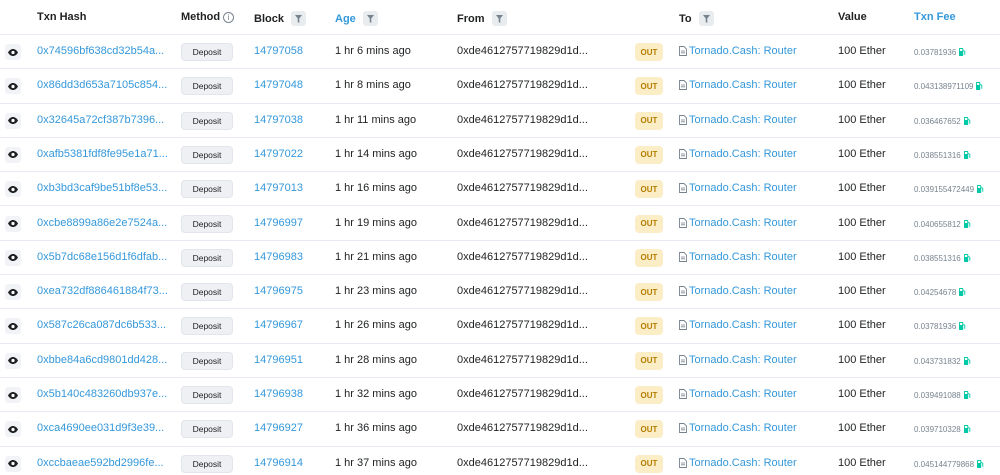 The image size is (1000, 475). Describe the element at coordinates (207, 223) in the screenshot. I see `method-badge: Deposit` at that location.